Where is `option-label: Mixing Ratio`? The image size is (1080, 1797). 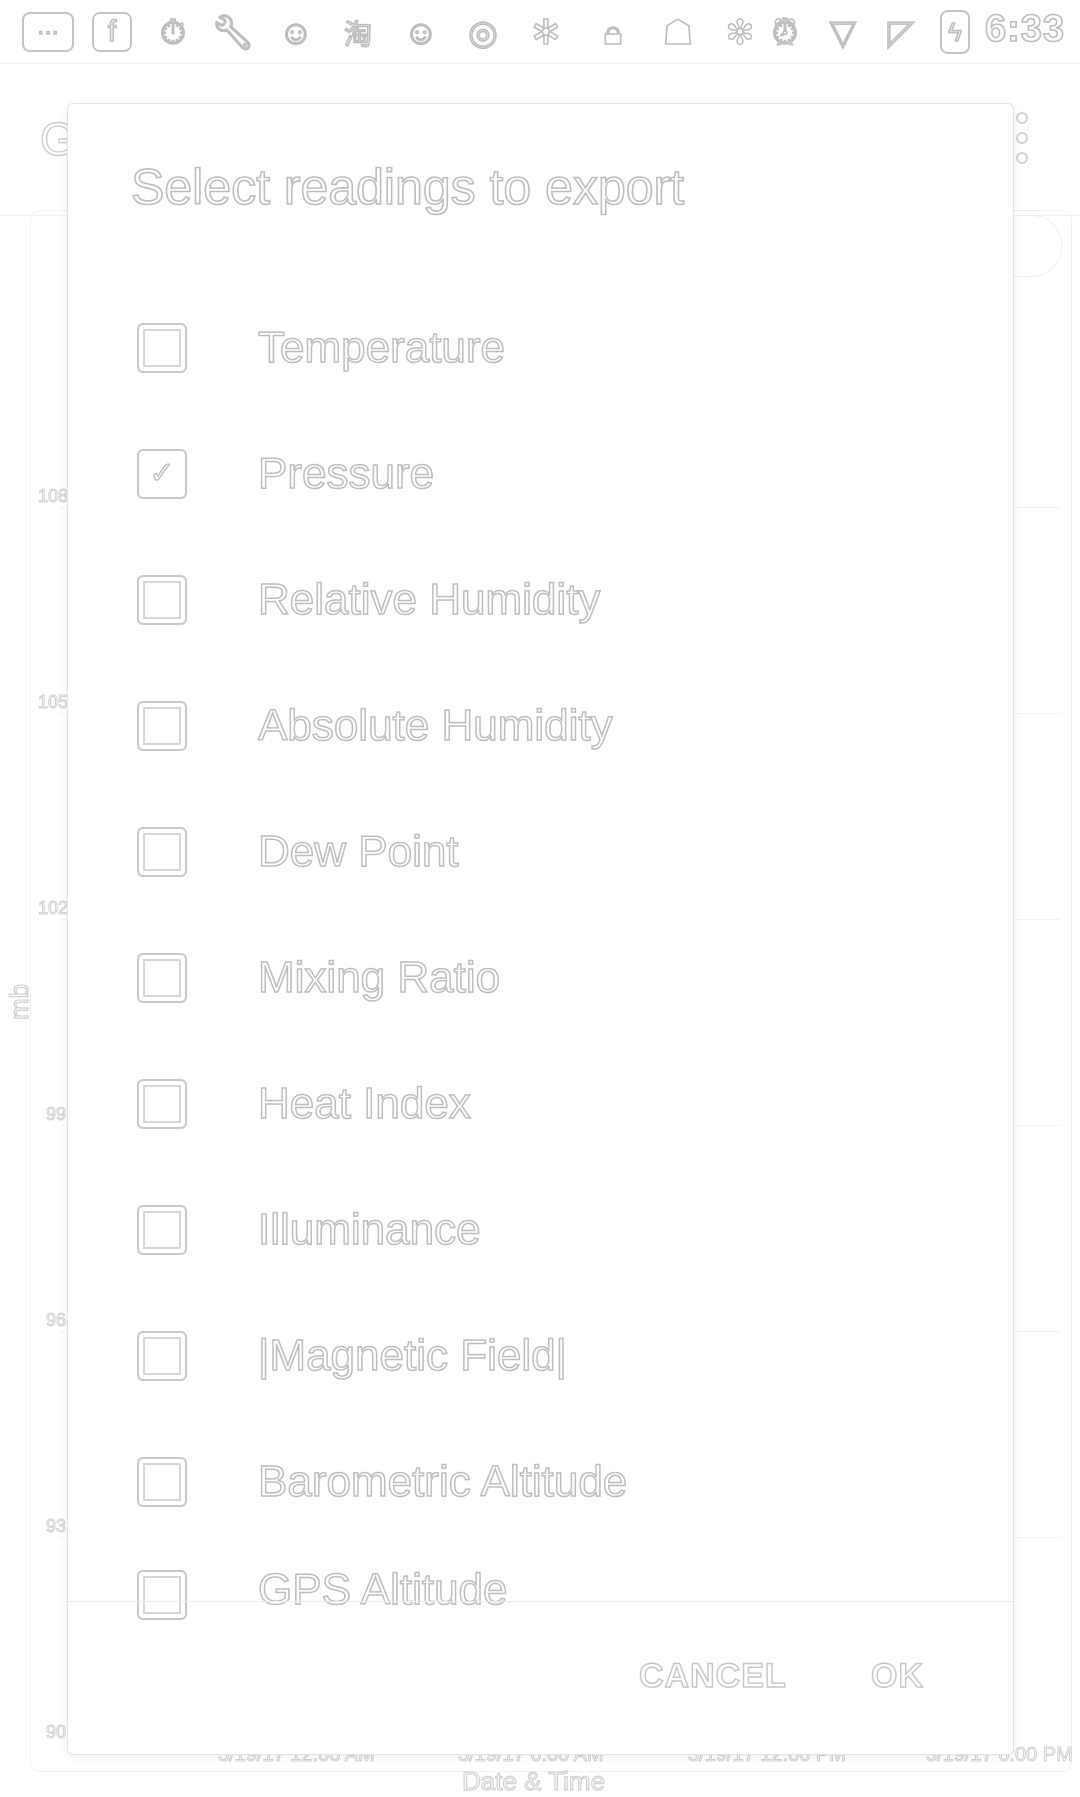 option-label: Mixing Ratio is located at coordinates (379, 977).